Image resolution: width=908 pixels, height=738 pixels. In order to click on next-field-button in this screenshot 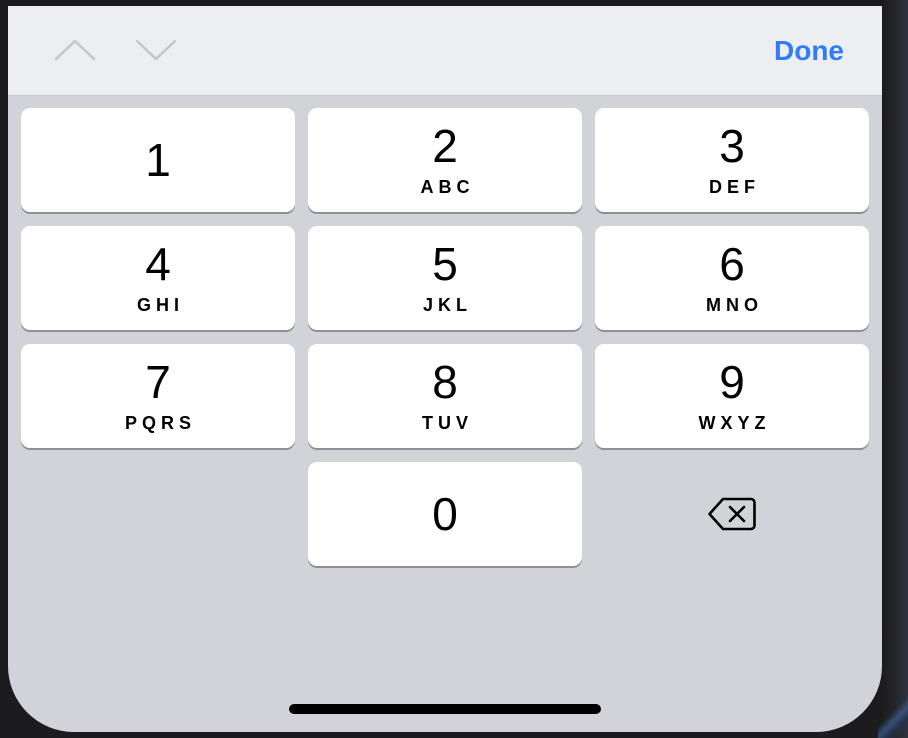, I will do `click(156, 50)`.